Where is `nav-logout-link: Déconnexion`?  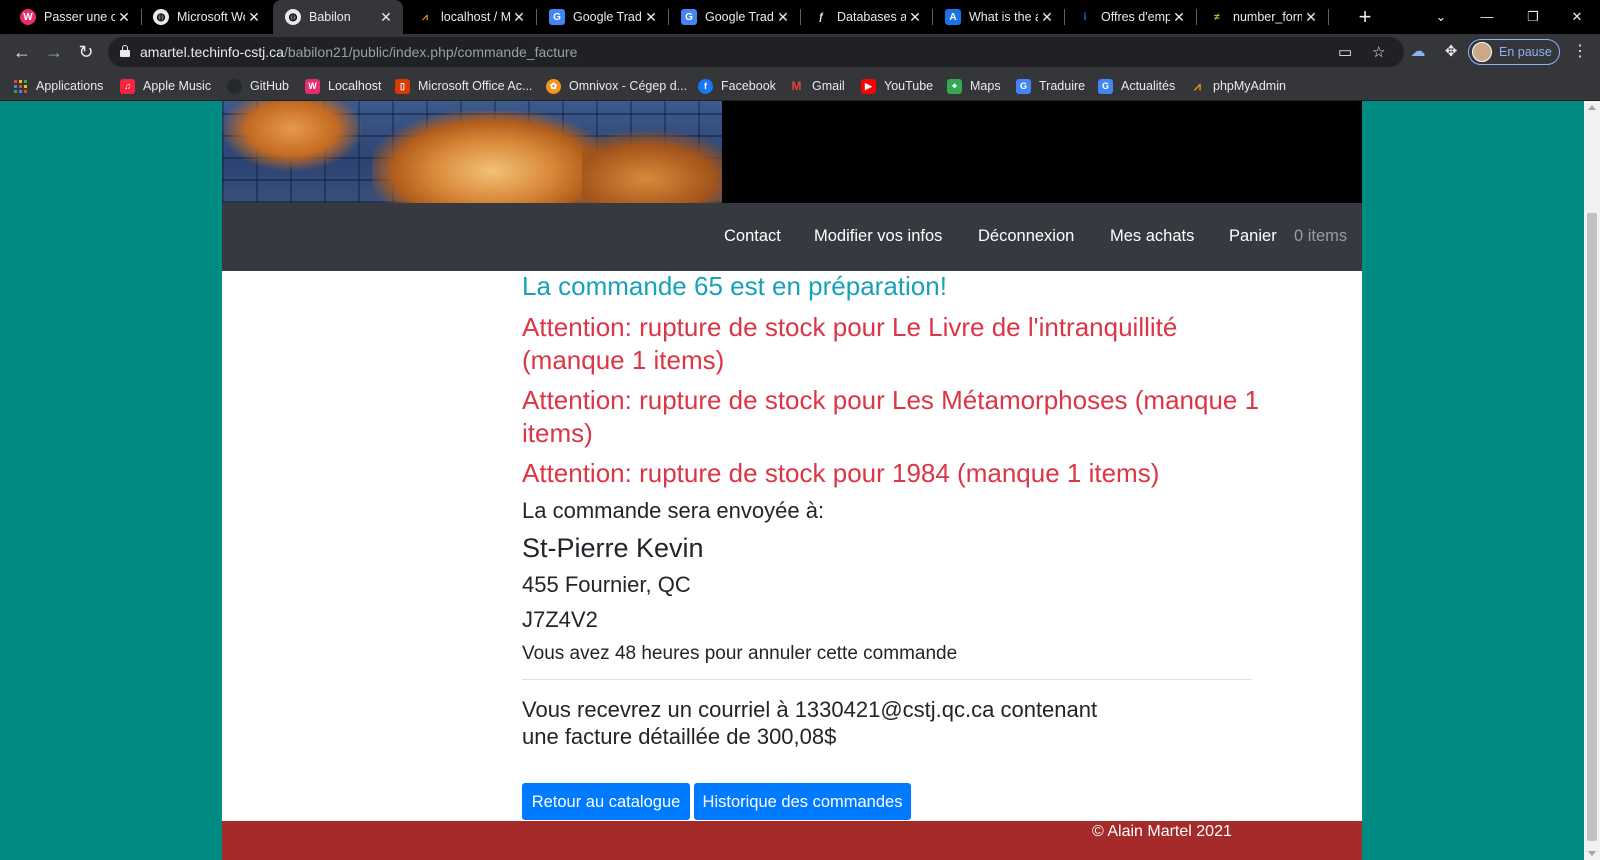
nav-logout-link: Déconnexion is located at coordinates (1026, 236).